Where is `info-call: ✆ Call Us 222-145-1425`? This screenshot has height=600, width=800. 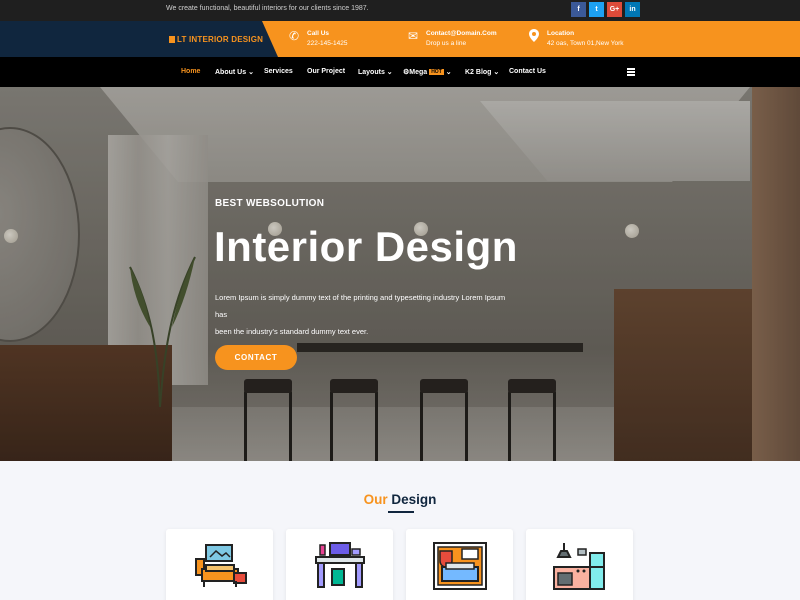 info-call: ✆ Call Us 222-145-1425 is located at coordinates (317, 39).